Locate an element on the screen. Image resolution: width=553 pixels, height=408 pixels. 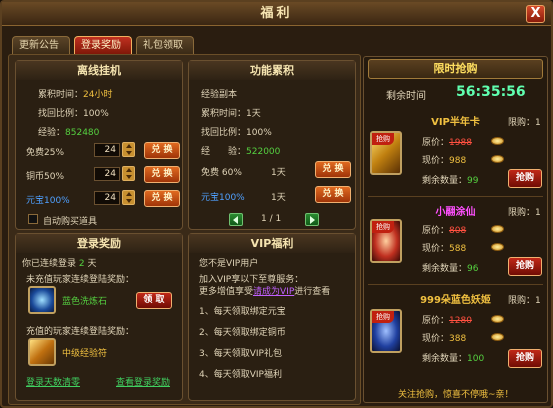
orig-price: 808 is located at coordinates (458, 231).